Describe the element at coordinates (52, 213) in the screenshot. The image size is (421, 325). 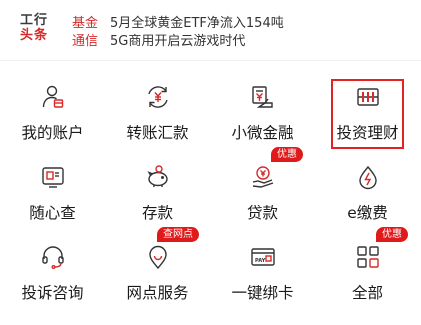
I see `service-label: 随心查` at that location.